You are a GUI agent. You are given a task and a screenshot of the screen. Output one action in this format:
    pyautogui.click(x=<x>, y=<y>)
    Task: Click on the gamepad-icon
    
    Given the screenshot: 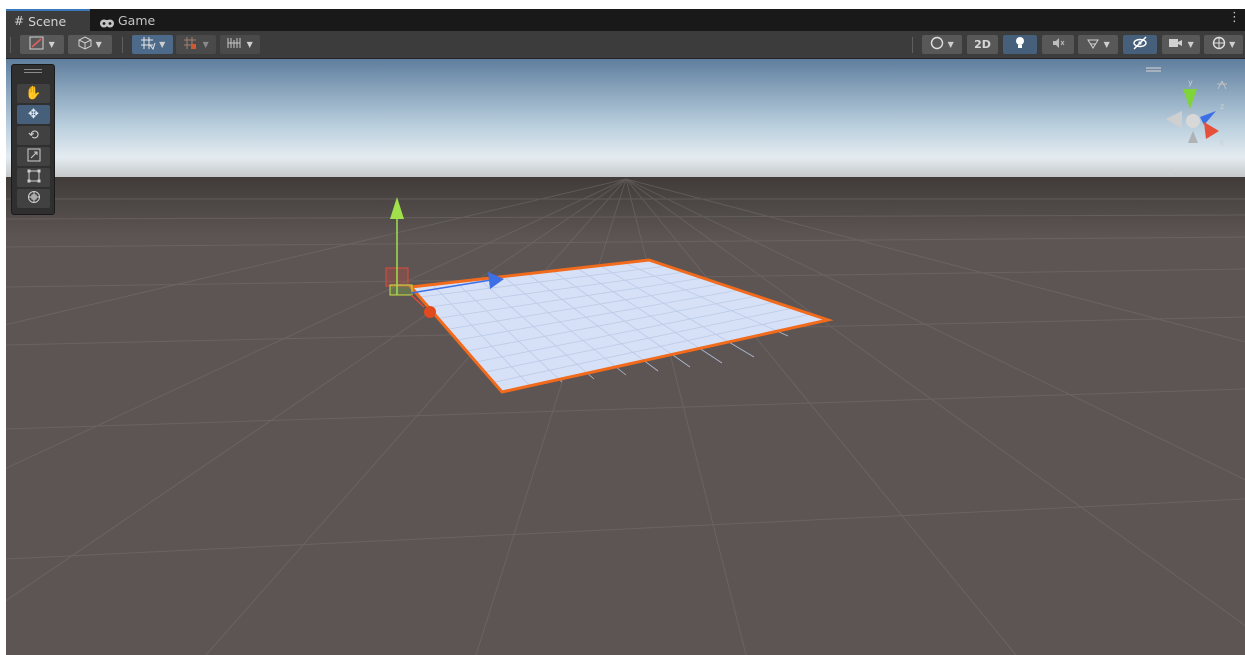 What is the action you would take?
    pyautogui.click(x=107, y=21)
    